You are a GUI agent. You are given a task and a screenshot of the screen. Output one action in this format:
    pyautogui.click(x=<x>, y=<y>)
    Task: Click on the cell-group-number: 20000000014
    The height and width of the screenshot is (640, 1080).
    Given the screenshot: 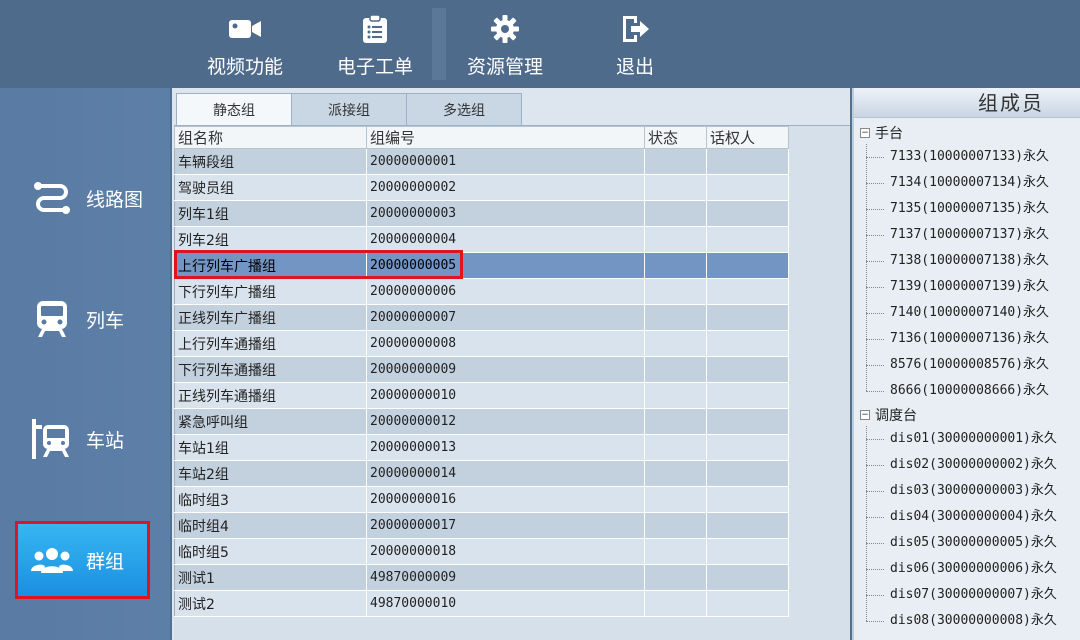 What is the action you would take?
    pyautogui.click(x=505, y=473)
    